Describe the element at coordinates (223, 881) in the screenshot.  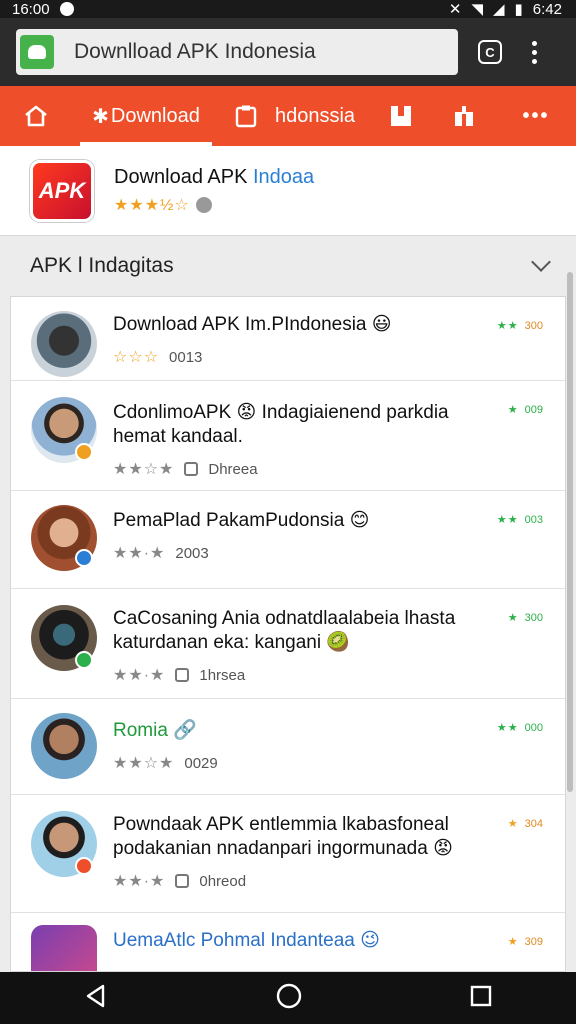
I see `list-item-meta: 0hreod` at that location.